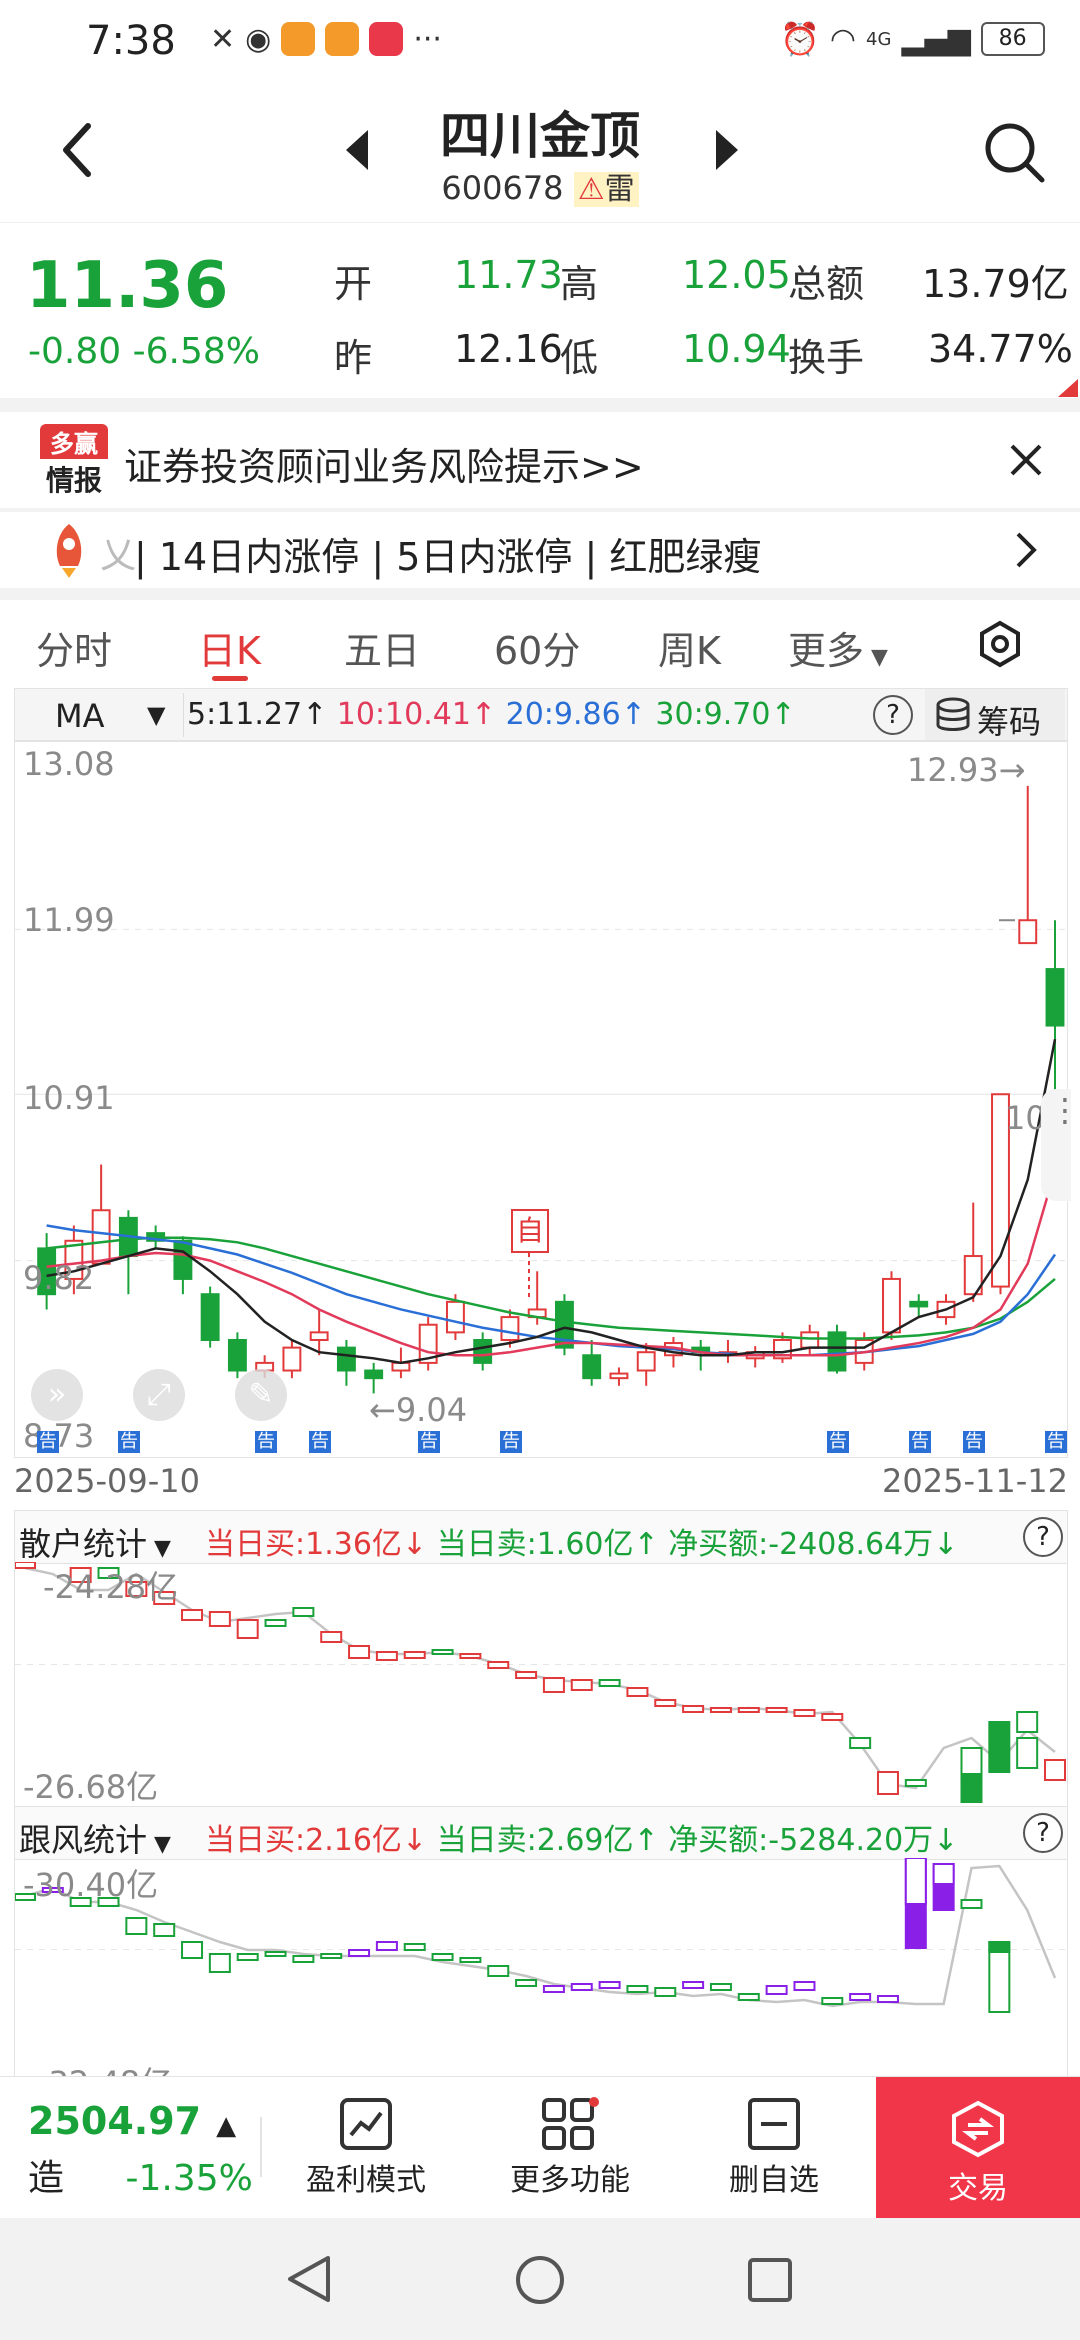 This screenshot has height=2340, width=1080. I want to click on tab-five-day: 五日, so click(382, 647).